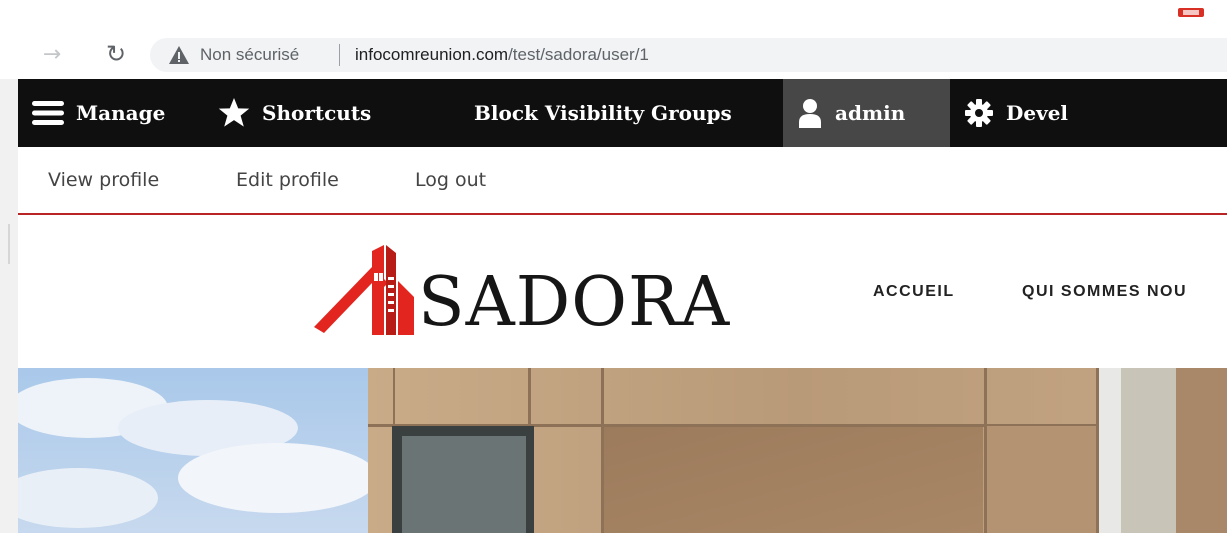 This screenshot has height=533, width=1227. What do you see at coordinates (116, 54) in the screenshot?
I see `reload-icon: ↻` at bounding box center [116, 54].